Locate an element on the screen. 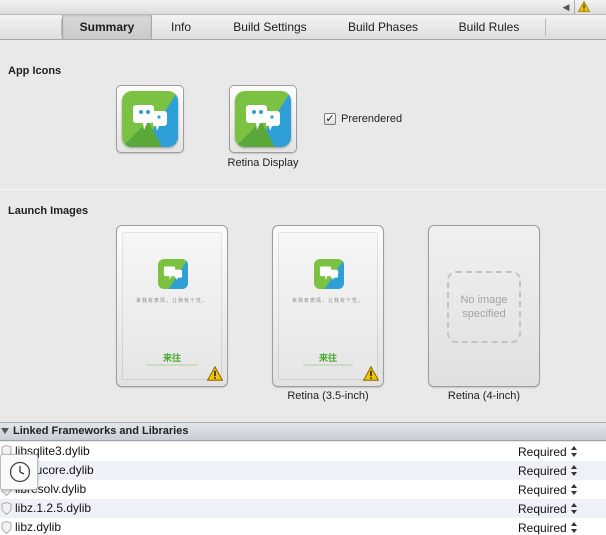 This screenshot has width=606, height=535. tab-info: Info is located at coordinates (181, 27).